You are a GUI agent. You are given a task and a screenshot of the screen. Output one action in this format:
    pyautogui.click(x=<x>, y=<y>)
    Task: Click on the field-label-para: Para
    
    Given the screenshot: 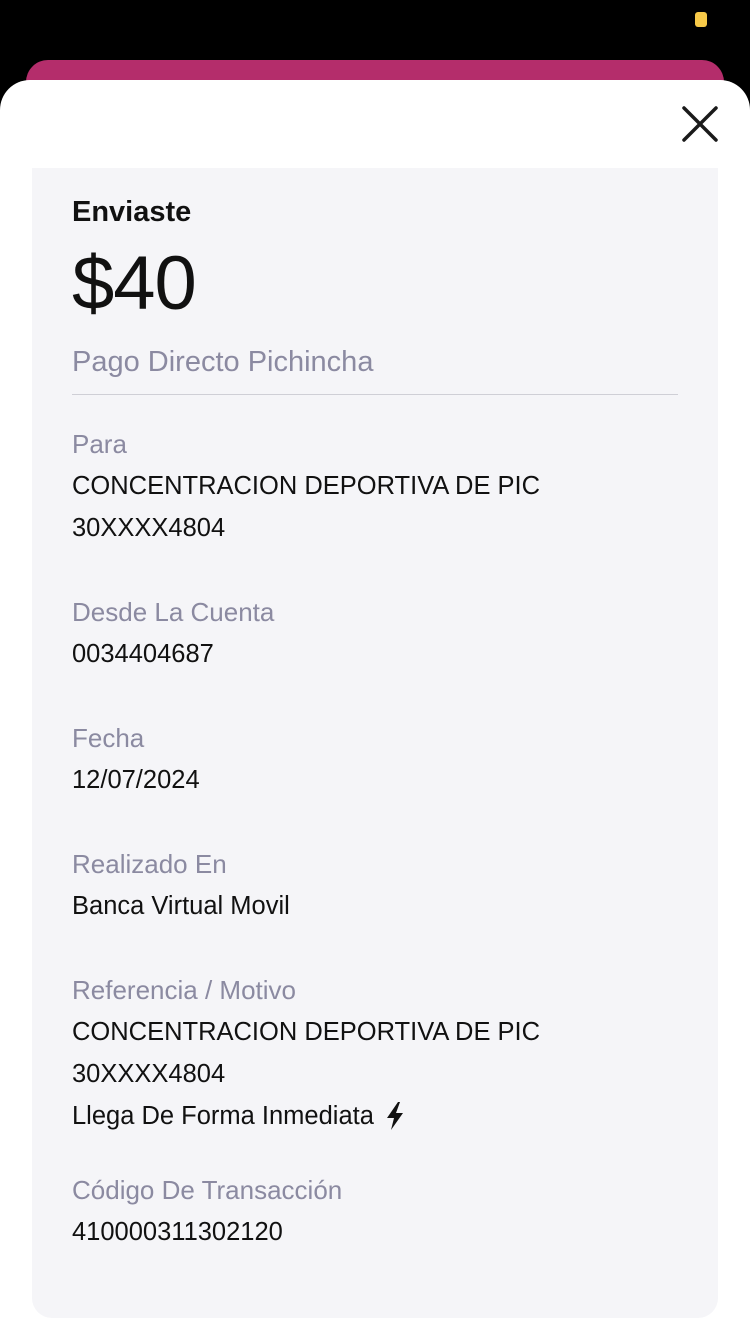 What is the action you would take?
    pyautogui.click(x=99, y=444)
    